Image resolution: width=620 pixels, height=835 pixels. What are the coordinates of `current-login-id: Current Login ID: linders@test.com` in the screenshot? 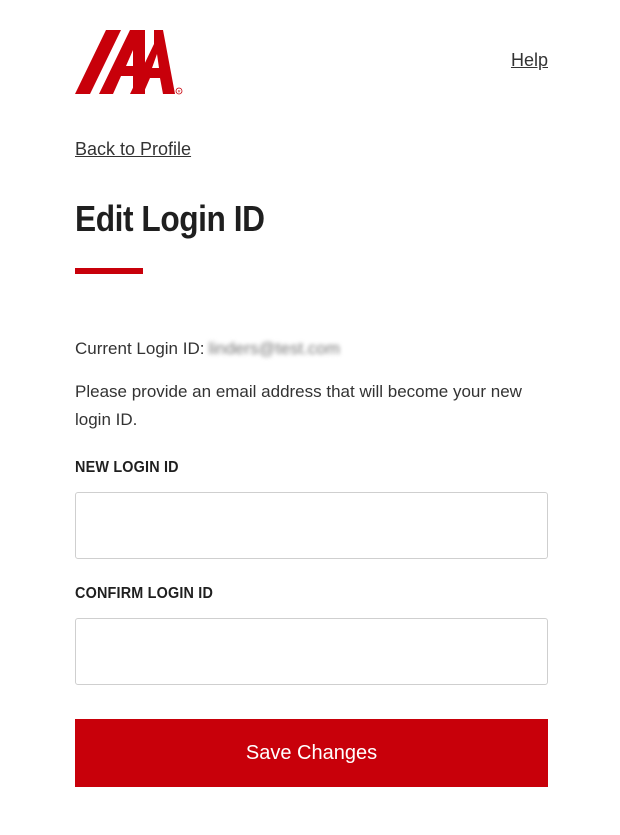 It's located at (207, 349).